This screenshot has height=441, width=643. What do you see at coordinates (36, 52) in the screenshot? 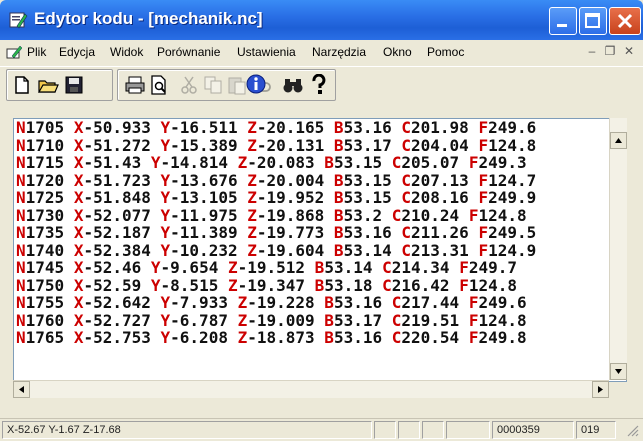
I see `menu-plik: Plik` at bounding box center [36, 52].